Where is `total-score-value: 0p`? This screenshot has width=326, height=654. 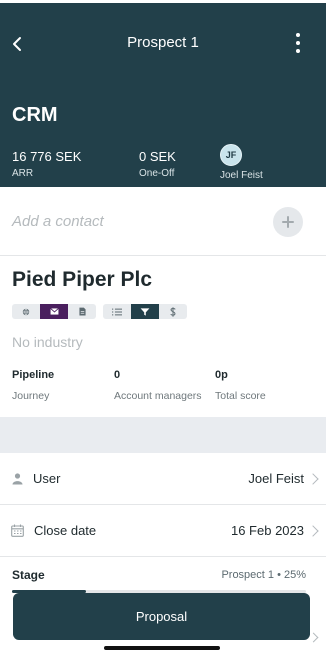
total-score-value: 0p is located at coordinates (221, 375).